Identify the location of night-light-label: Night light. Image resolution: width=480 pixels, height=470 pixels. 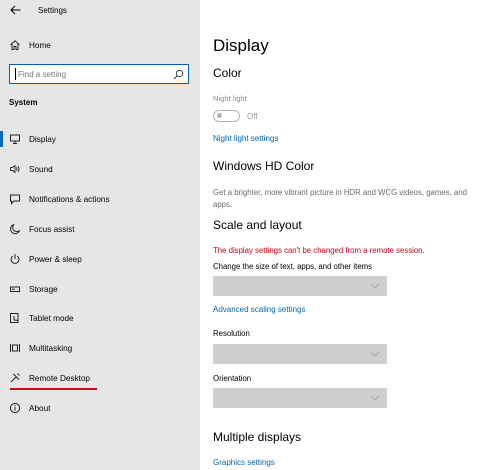
(230, 98).